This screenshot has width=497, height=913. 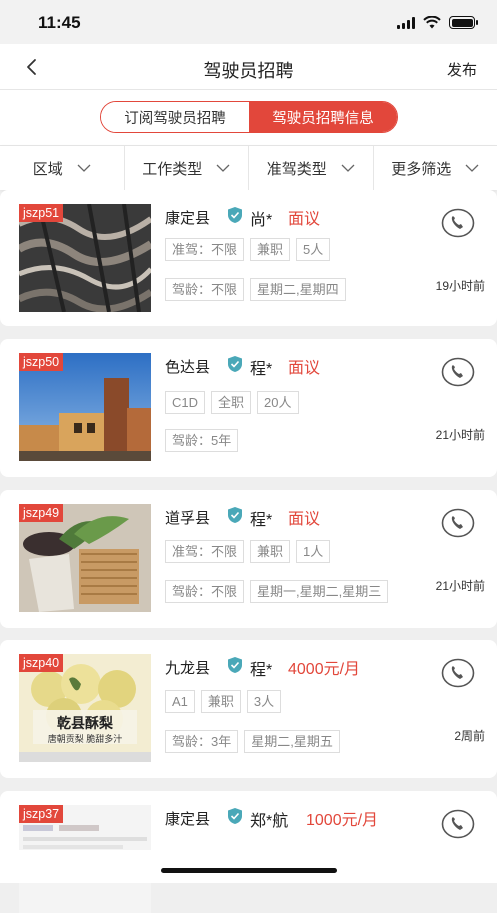 I want to click on filter-label: 准驾类型, so click(x=297, y=168).